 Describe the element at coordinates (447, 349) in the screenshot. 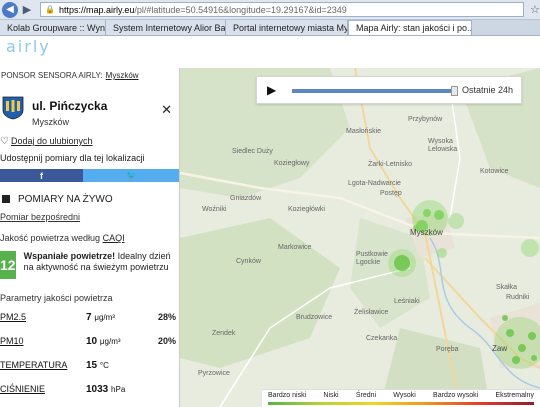

I see `place-label: Poręba` at that location.